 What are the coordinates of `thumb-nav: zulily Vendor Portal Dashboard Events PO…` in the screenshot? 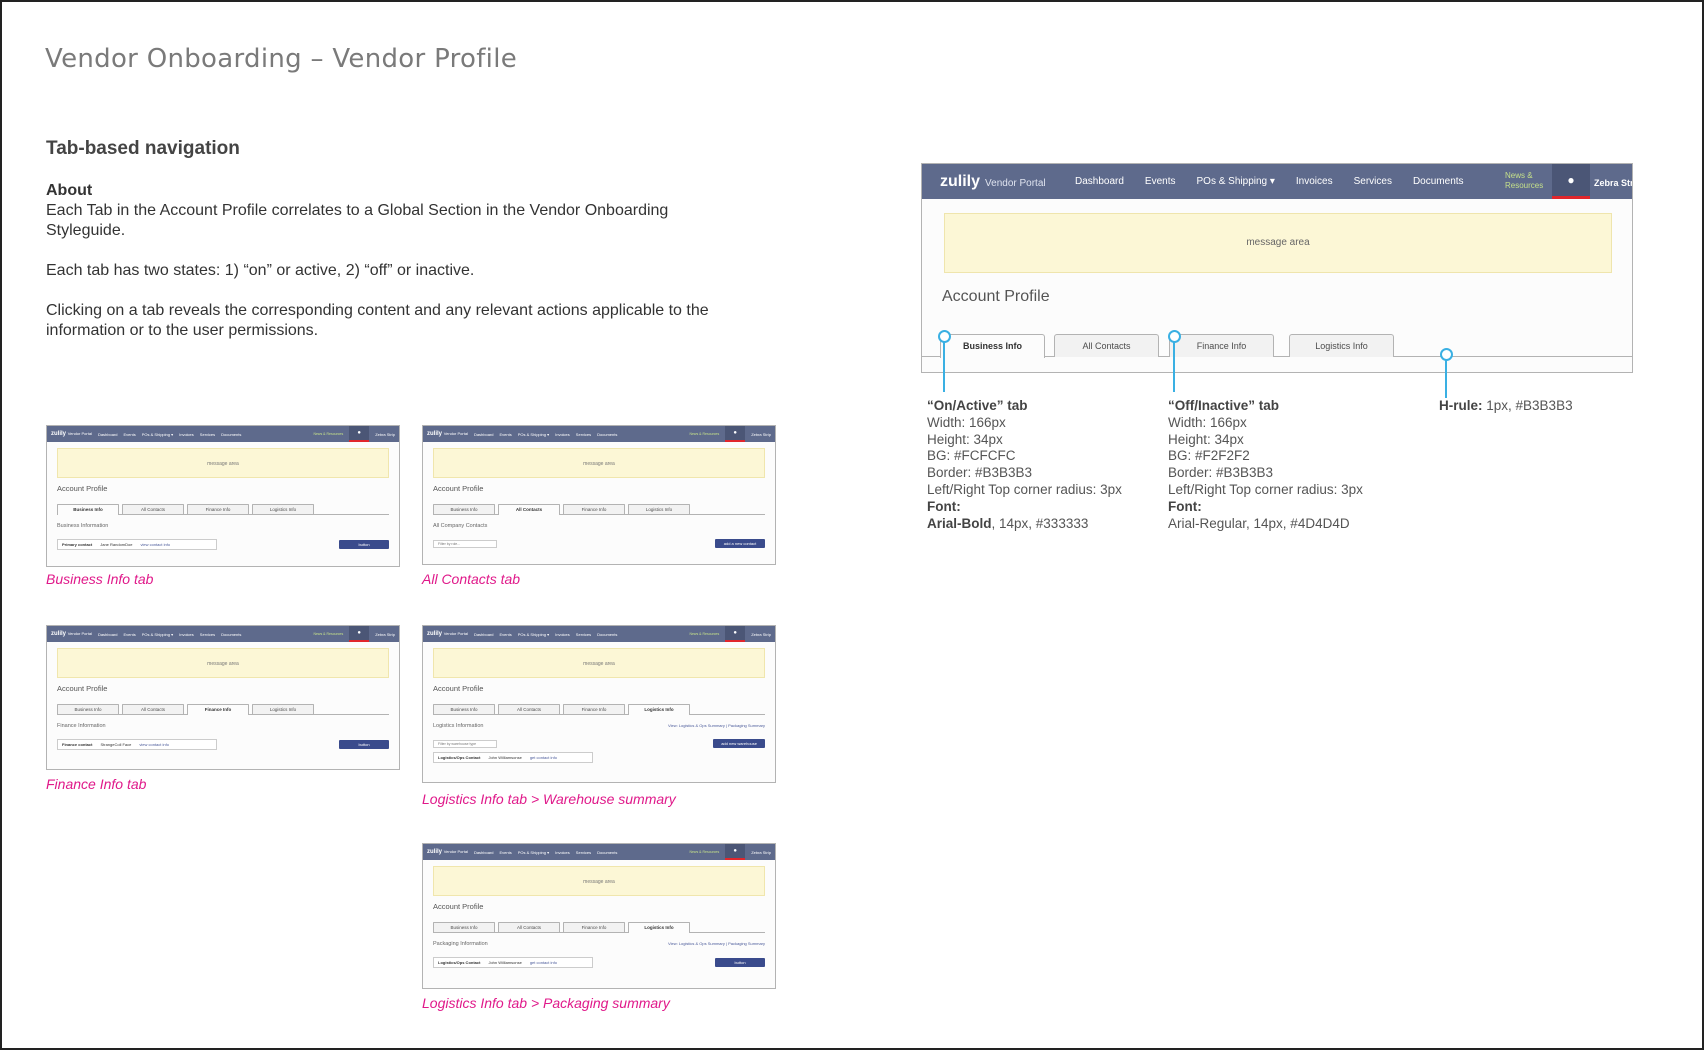 It's located at (599, 852).